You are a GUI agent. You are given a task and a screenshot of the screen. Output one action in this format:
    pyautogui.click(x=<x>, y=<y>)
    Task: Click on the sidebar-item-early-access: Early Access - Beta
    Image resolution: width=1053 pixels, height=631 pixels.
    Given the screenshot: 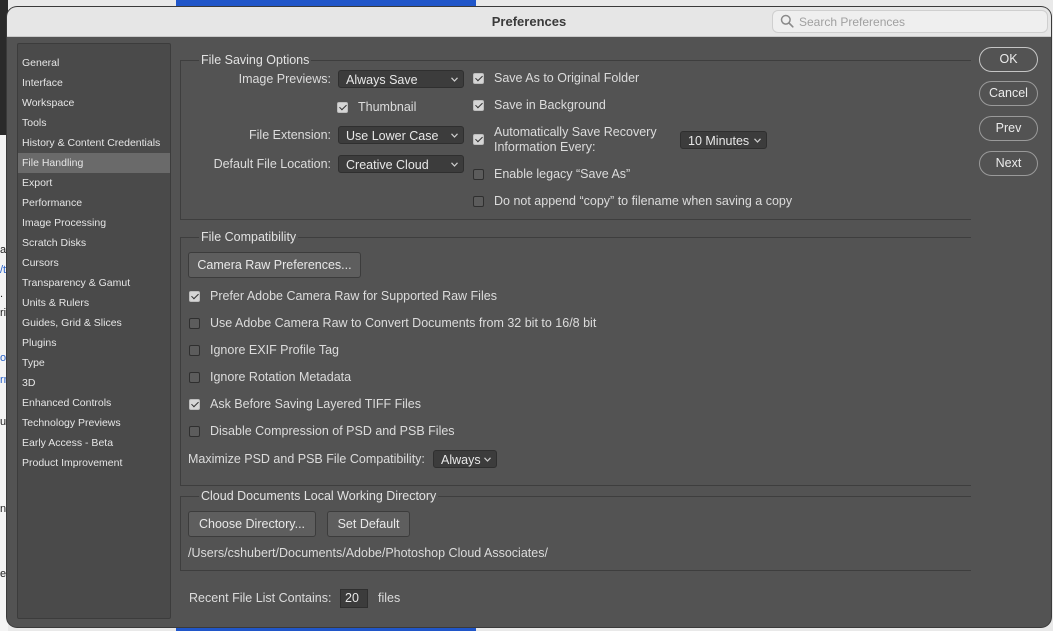 What is the action you would take?
    pyautogui.click(x=94, y=443)
    